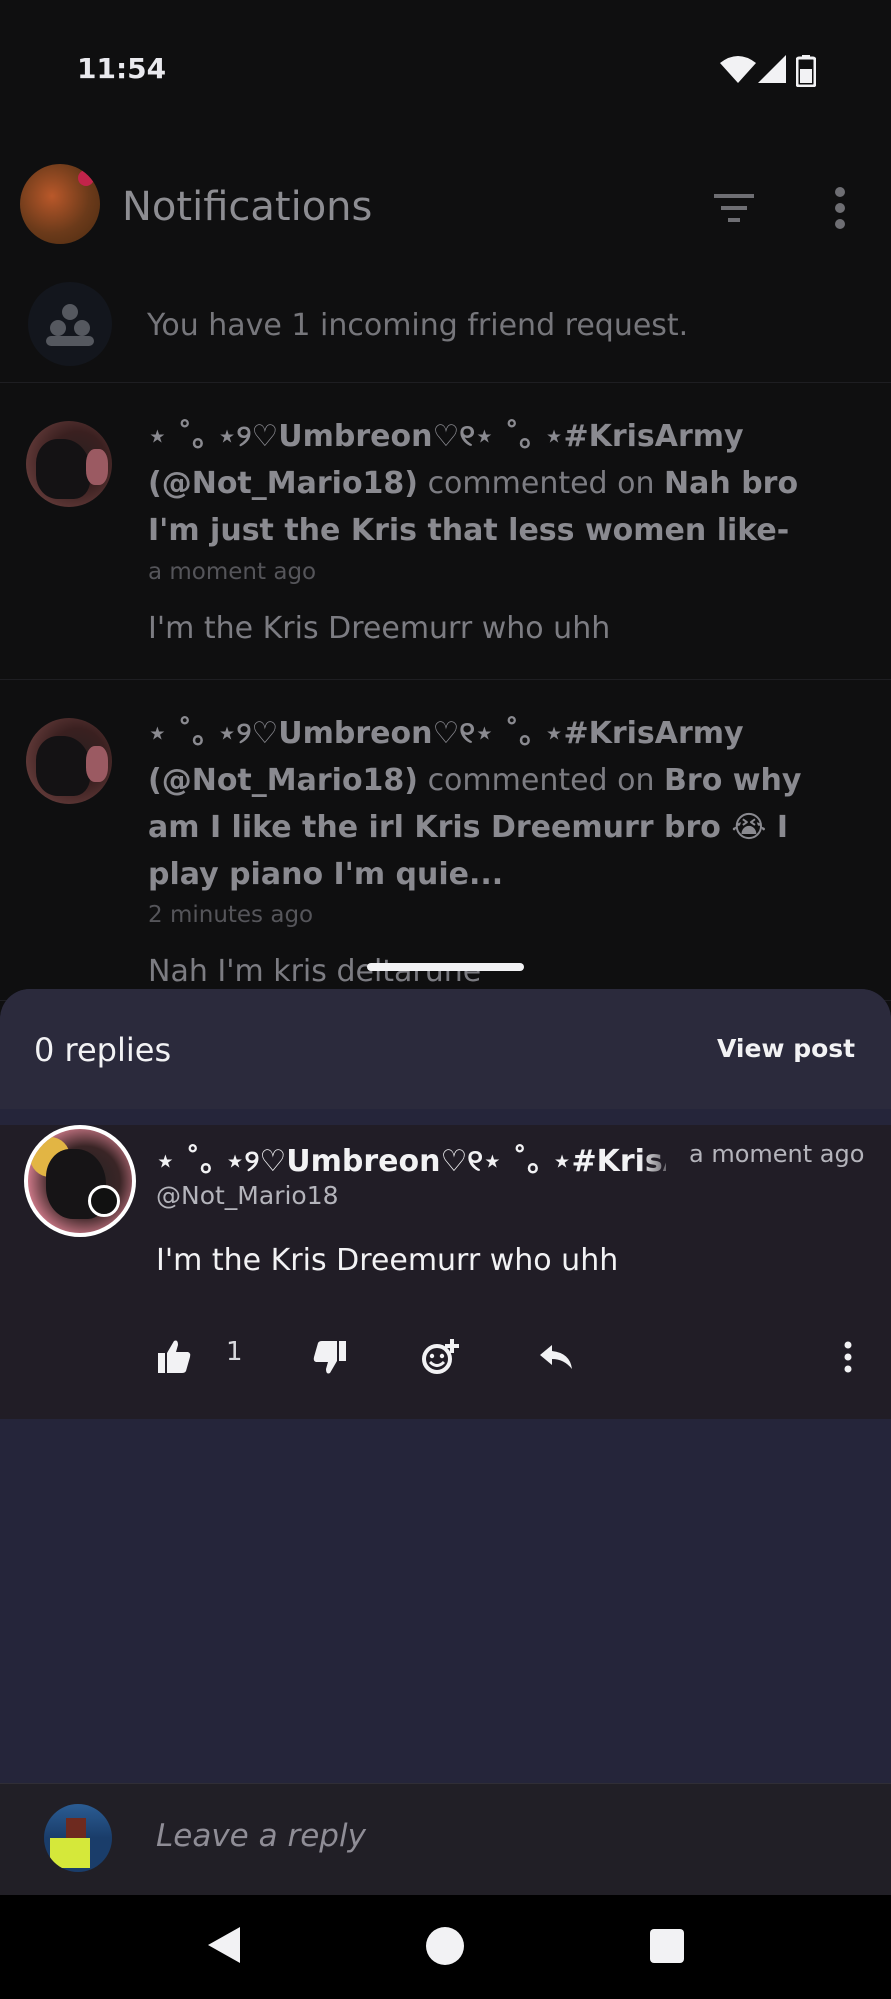 The width and height of the screenshot is (891, 1999). I want to click on notification-badge, so click(86, 178).